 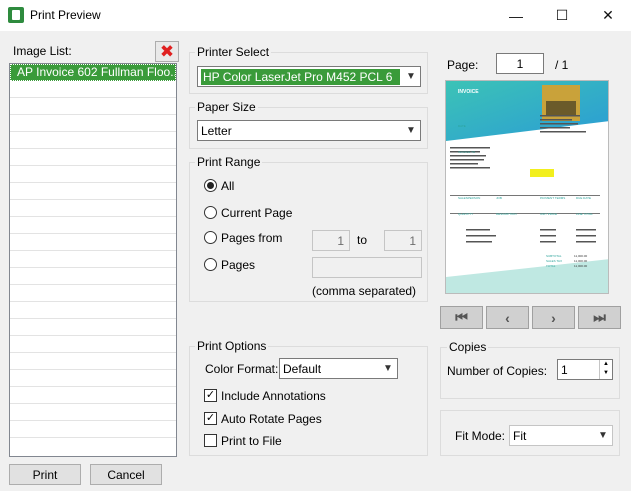 I want to click on delete-image-button: ✖, so click(x=167, y=51).